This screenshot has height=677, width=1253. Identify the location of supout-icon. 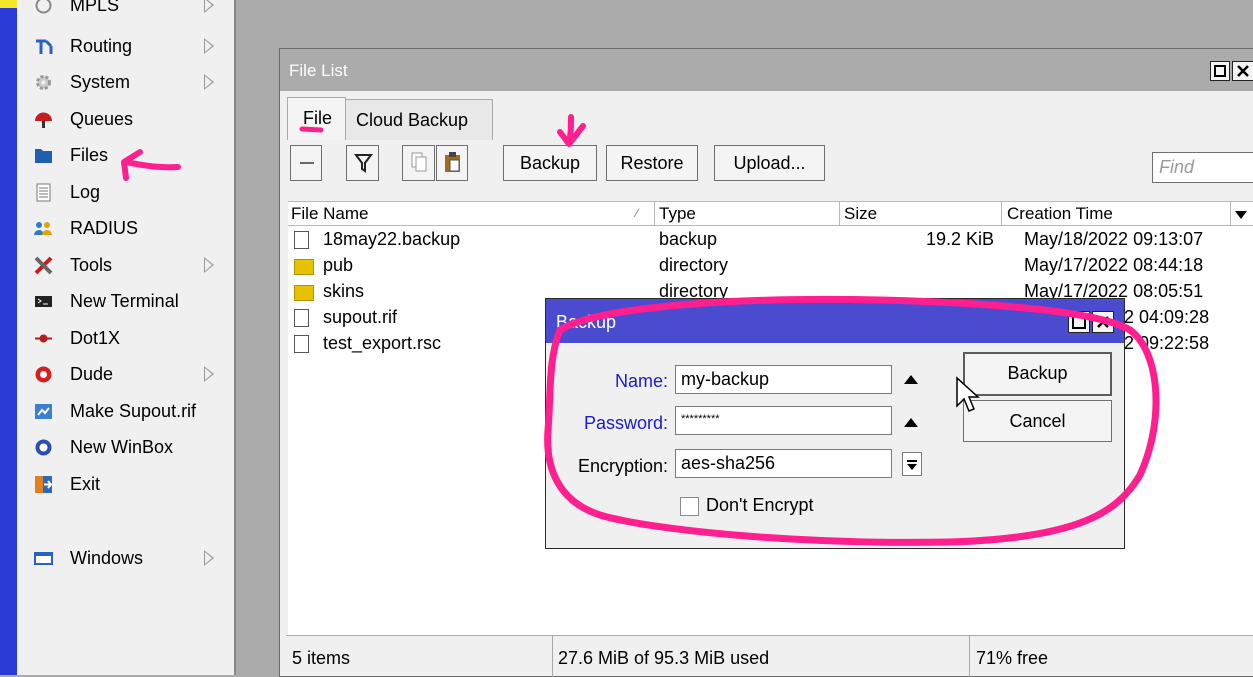
(43, 411).